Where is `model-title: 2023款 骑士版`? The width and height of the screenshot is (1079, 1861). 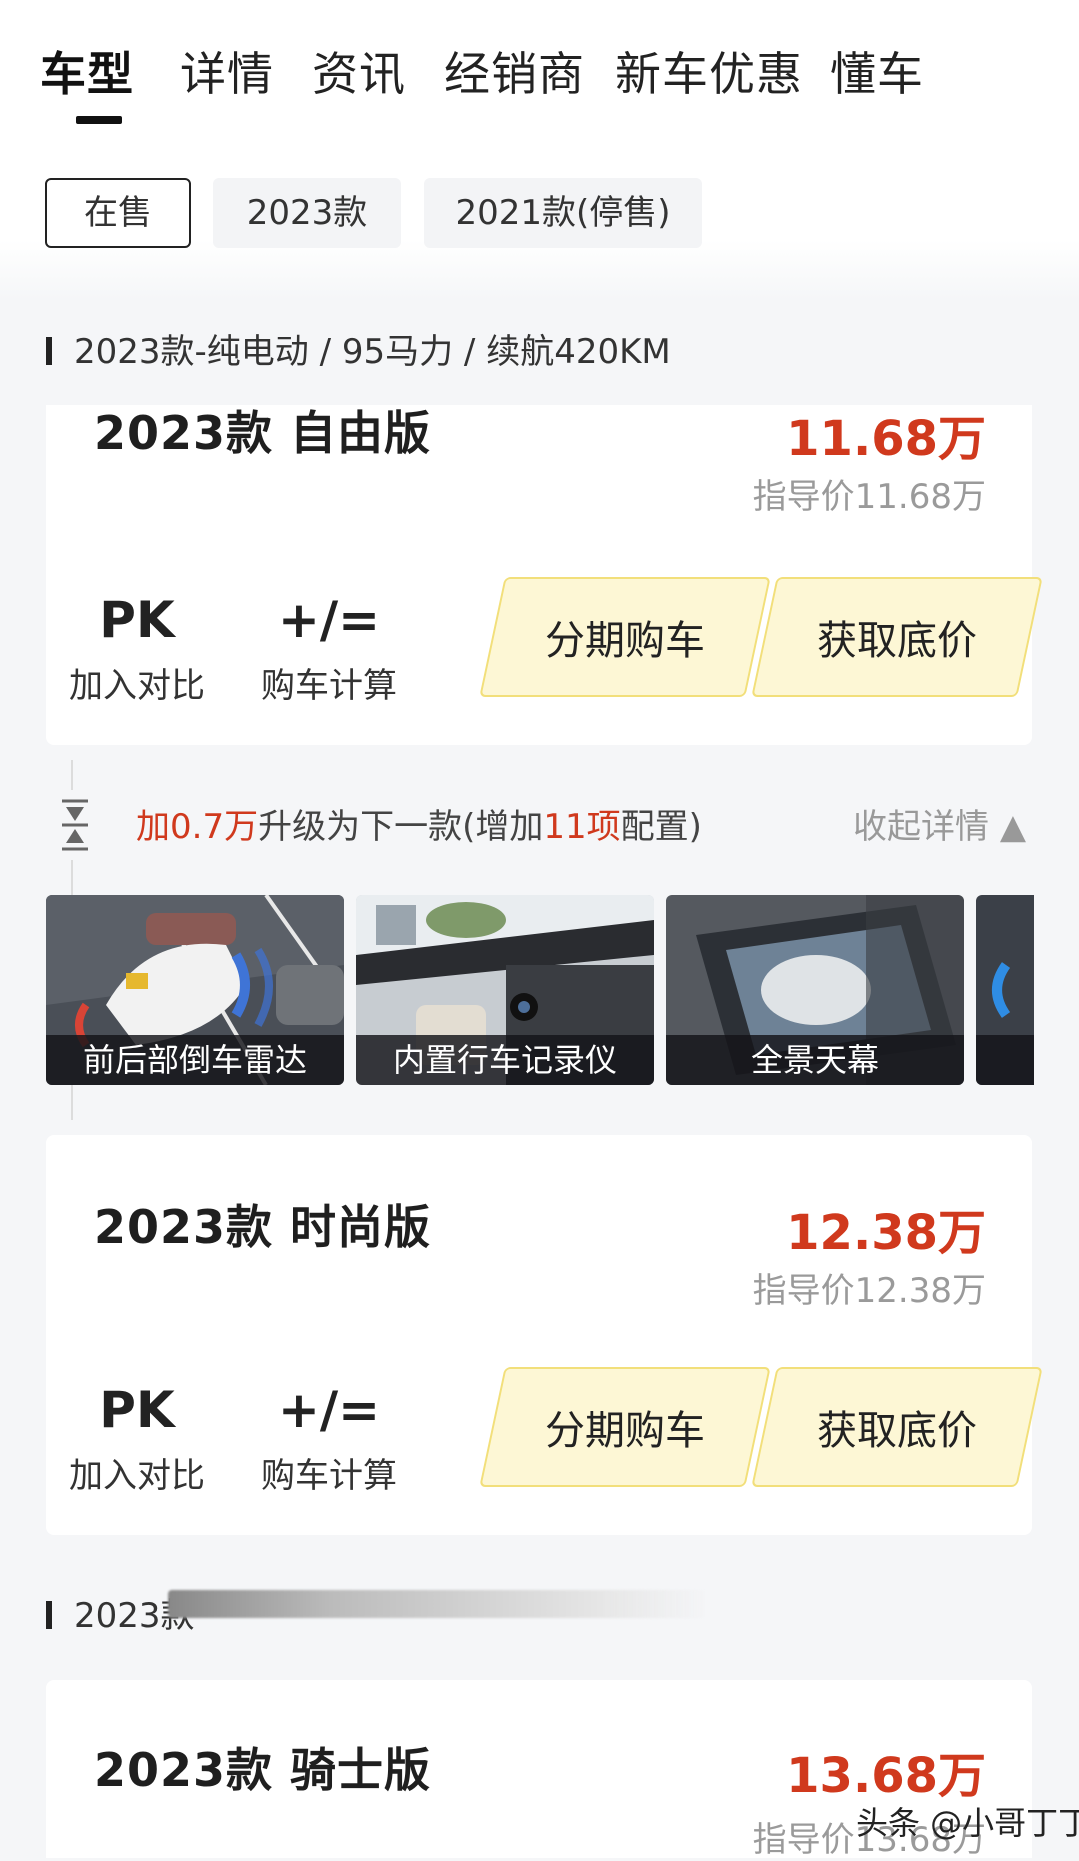
model-title: 2023款 骑士版 is located at coordinates (263, 1770).